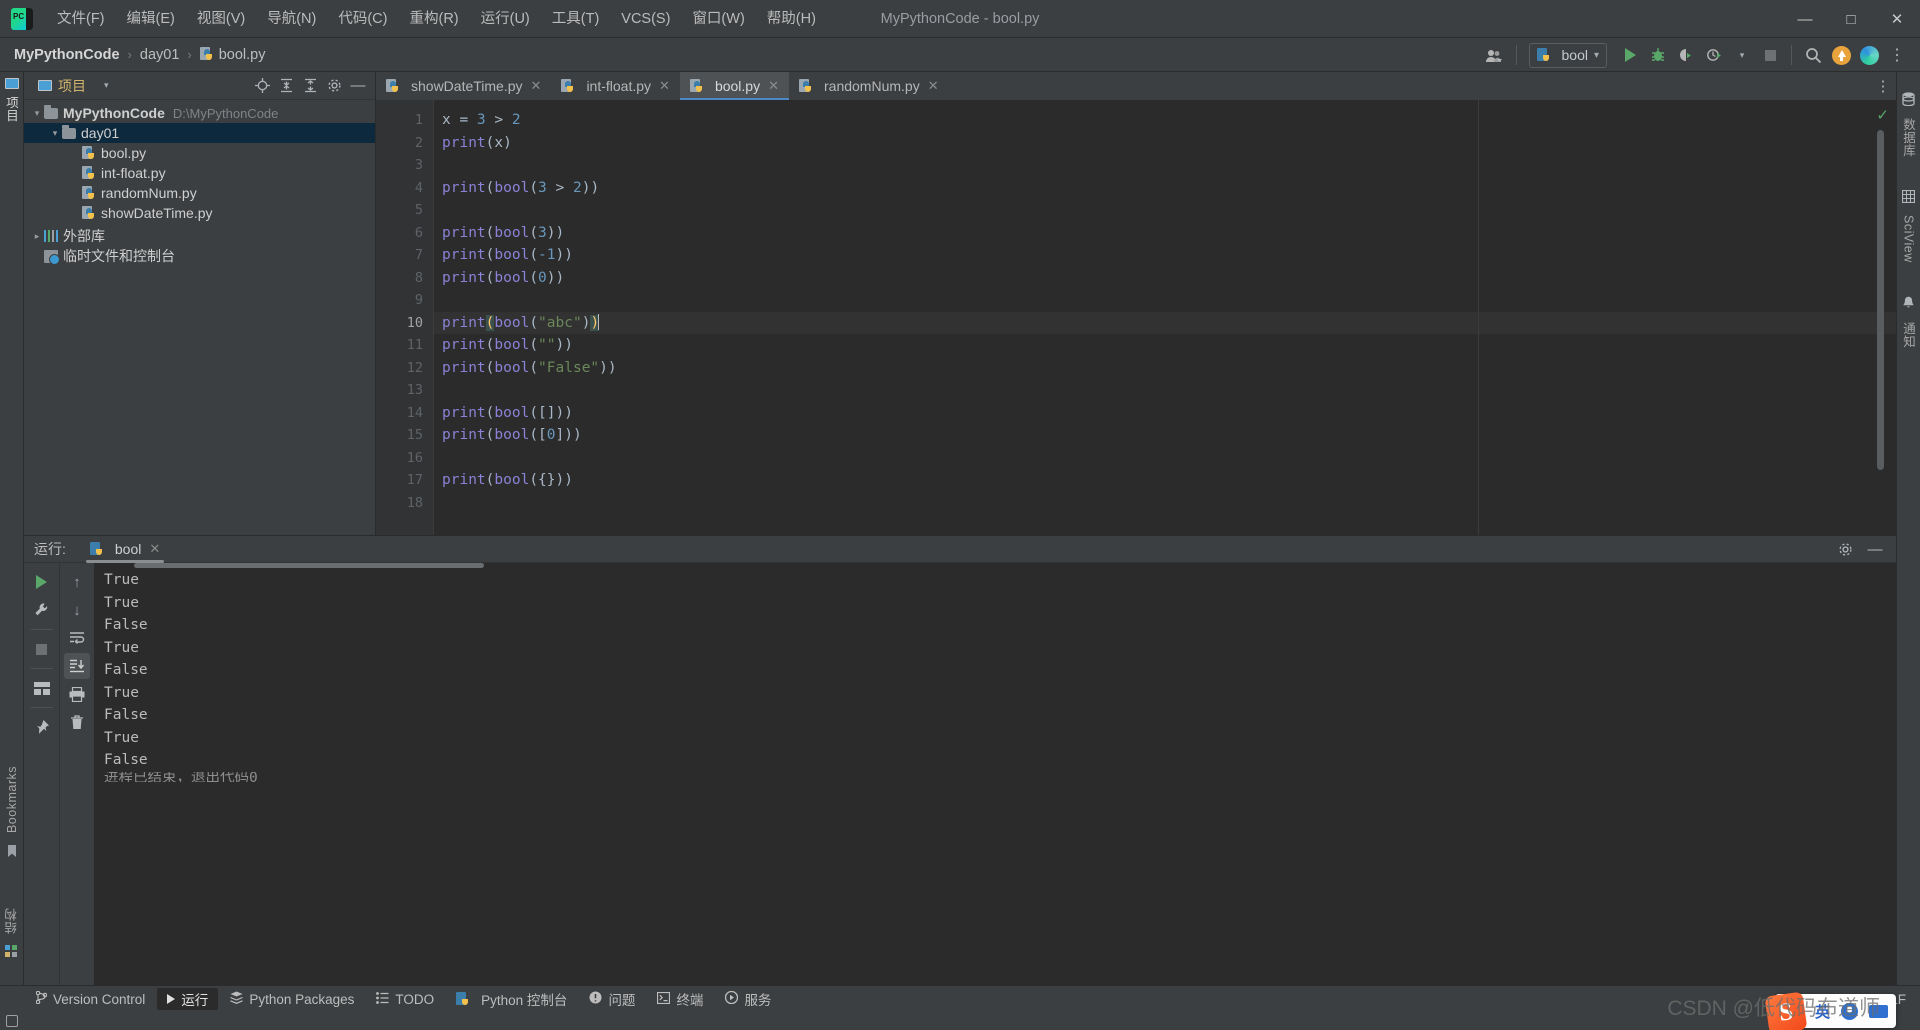 This screenshot has height=1030, width=1920. What do you see at coordinates (77, 610) in the screenshot?
I see `scroll-down-button: ↓` at bounding box center [77, 610].